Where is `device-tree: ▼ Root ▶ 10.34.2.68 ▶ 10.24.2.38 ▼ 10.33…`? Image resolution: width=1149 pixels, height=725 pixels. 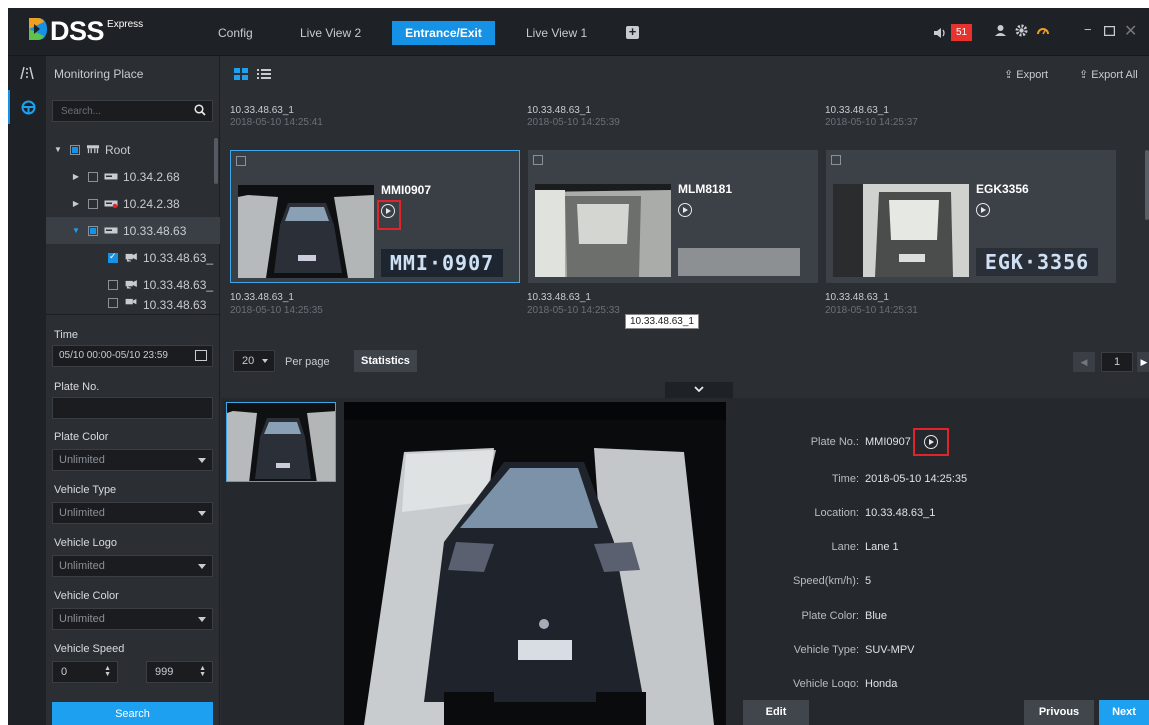
device-tree: ▼ Root ▶ 10.34.2.68 ▶ 10.24.2.38 ▼ 10.33… is located at coordinates (133, 225).